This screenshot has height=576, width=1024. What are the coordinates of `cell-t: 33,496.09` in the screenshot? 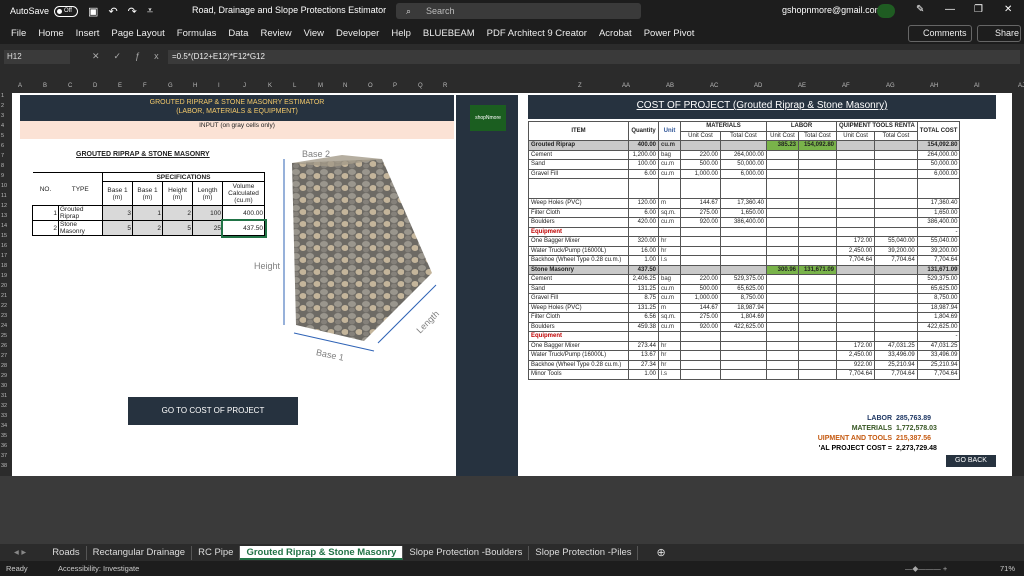 It's located at (938, 355).